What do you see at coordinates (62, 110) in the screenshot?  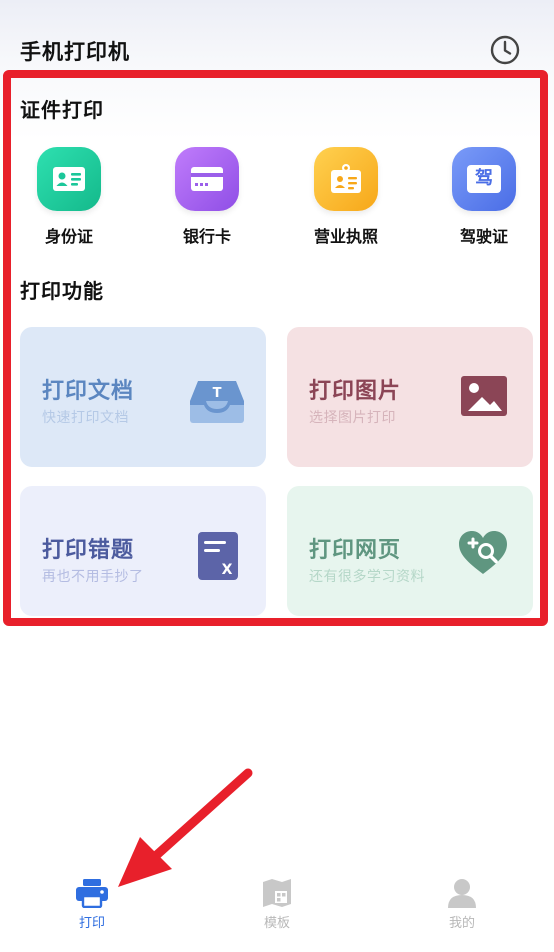 I see `certificate-print-title: 证件打印` at bounding box center [62, 110].